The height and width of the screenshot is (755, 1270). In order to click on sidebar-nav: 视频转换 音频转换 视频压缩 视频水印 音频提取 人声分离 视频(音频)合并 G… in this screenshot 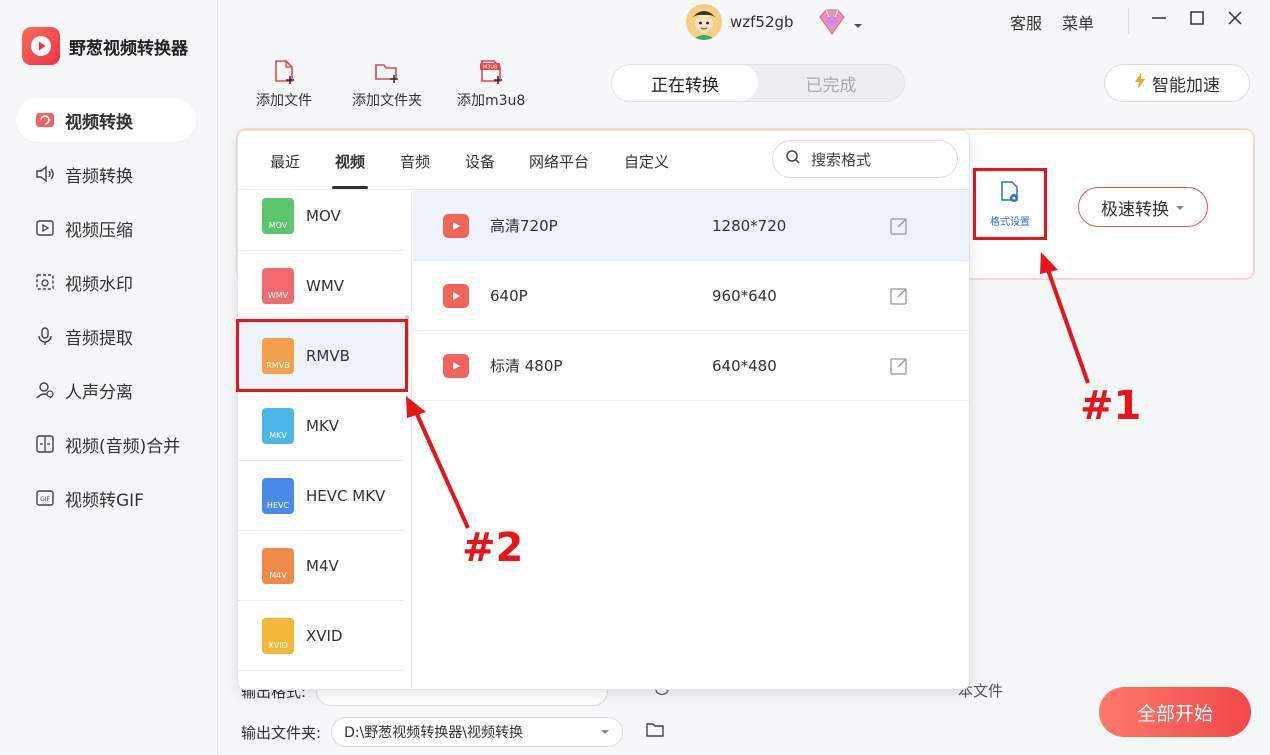, I will do `click(106, 314)`.